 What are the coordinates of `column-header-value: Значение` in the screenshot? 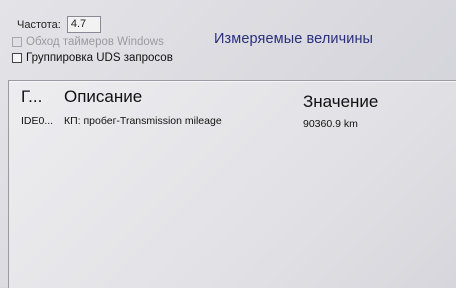 It's located at (340, 102).